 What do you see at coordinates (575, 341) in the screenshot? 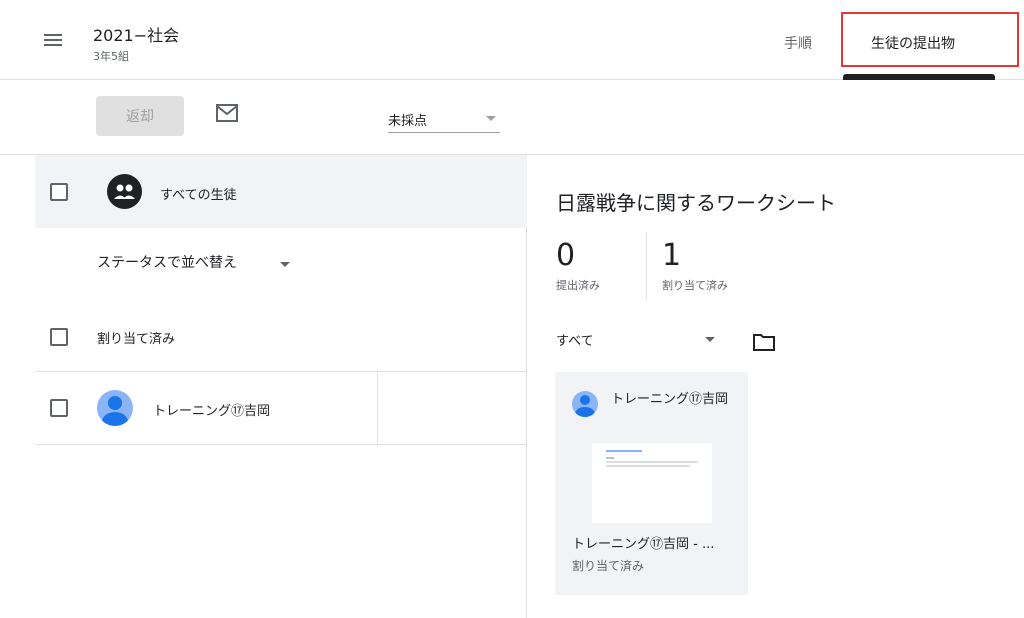
I see `submission-filter-value: すべて` at bounding box center [575, 341].